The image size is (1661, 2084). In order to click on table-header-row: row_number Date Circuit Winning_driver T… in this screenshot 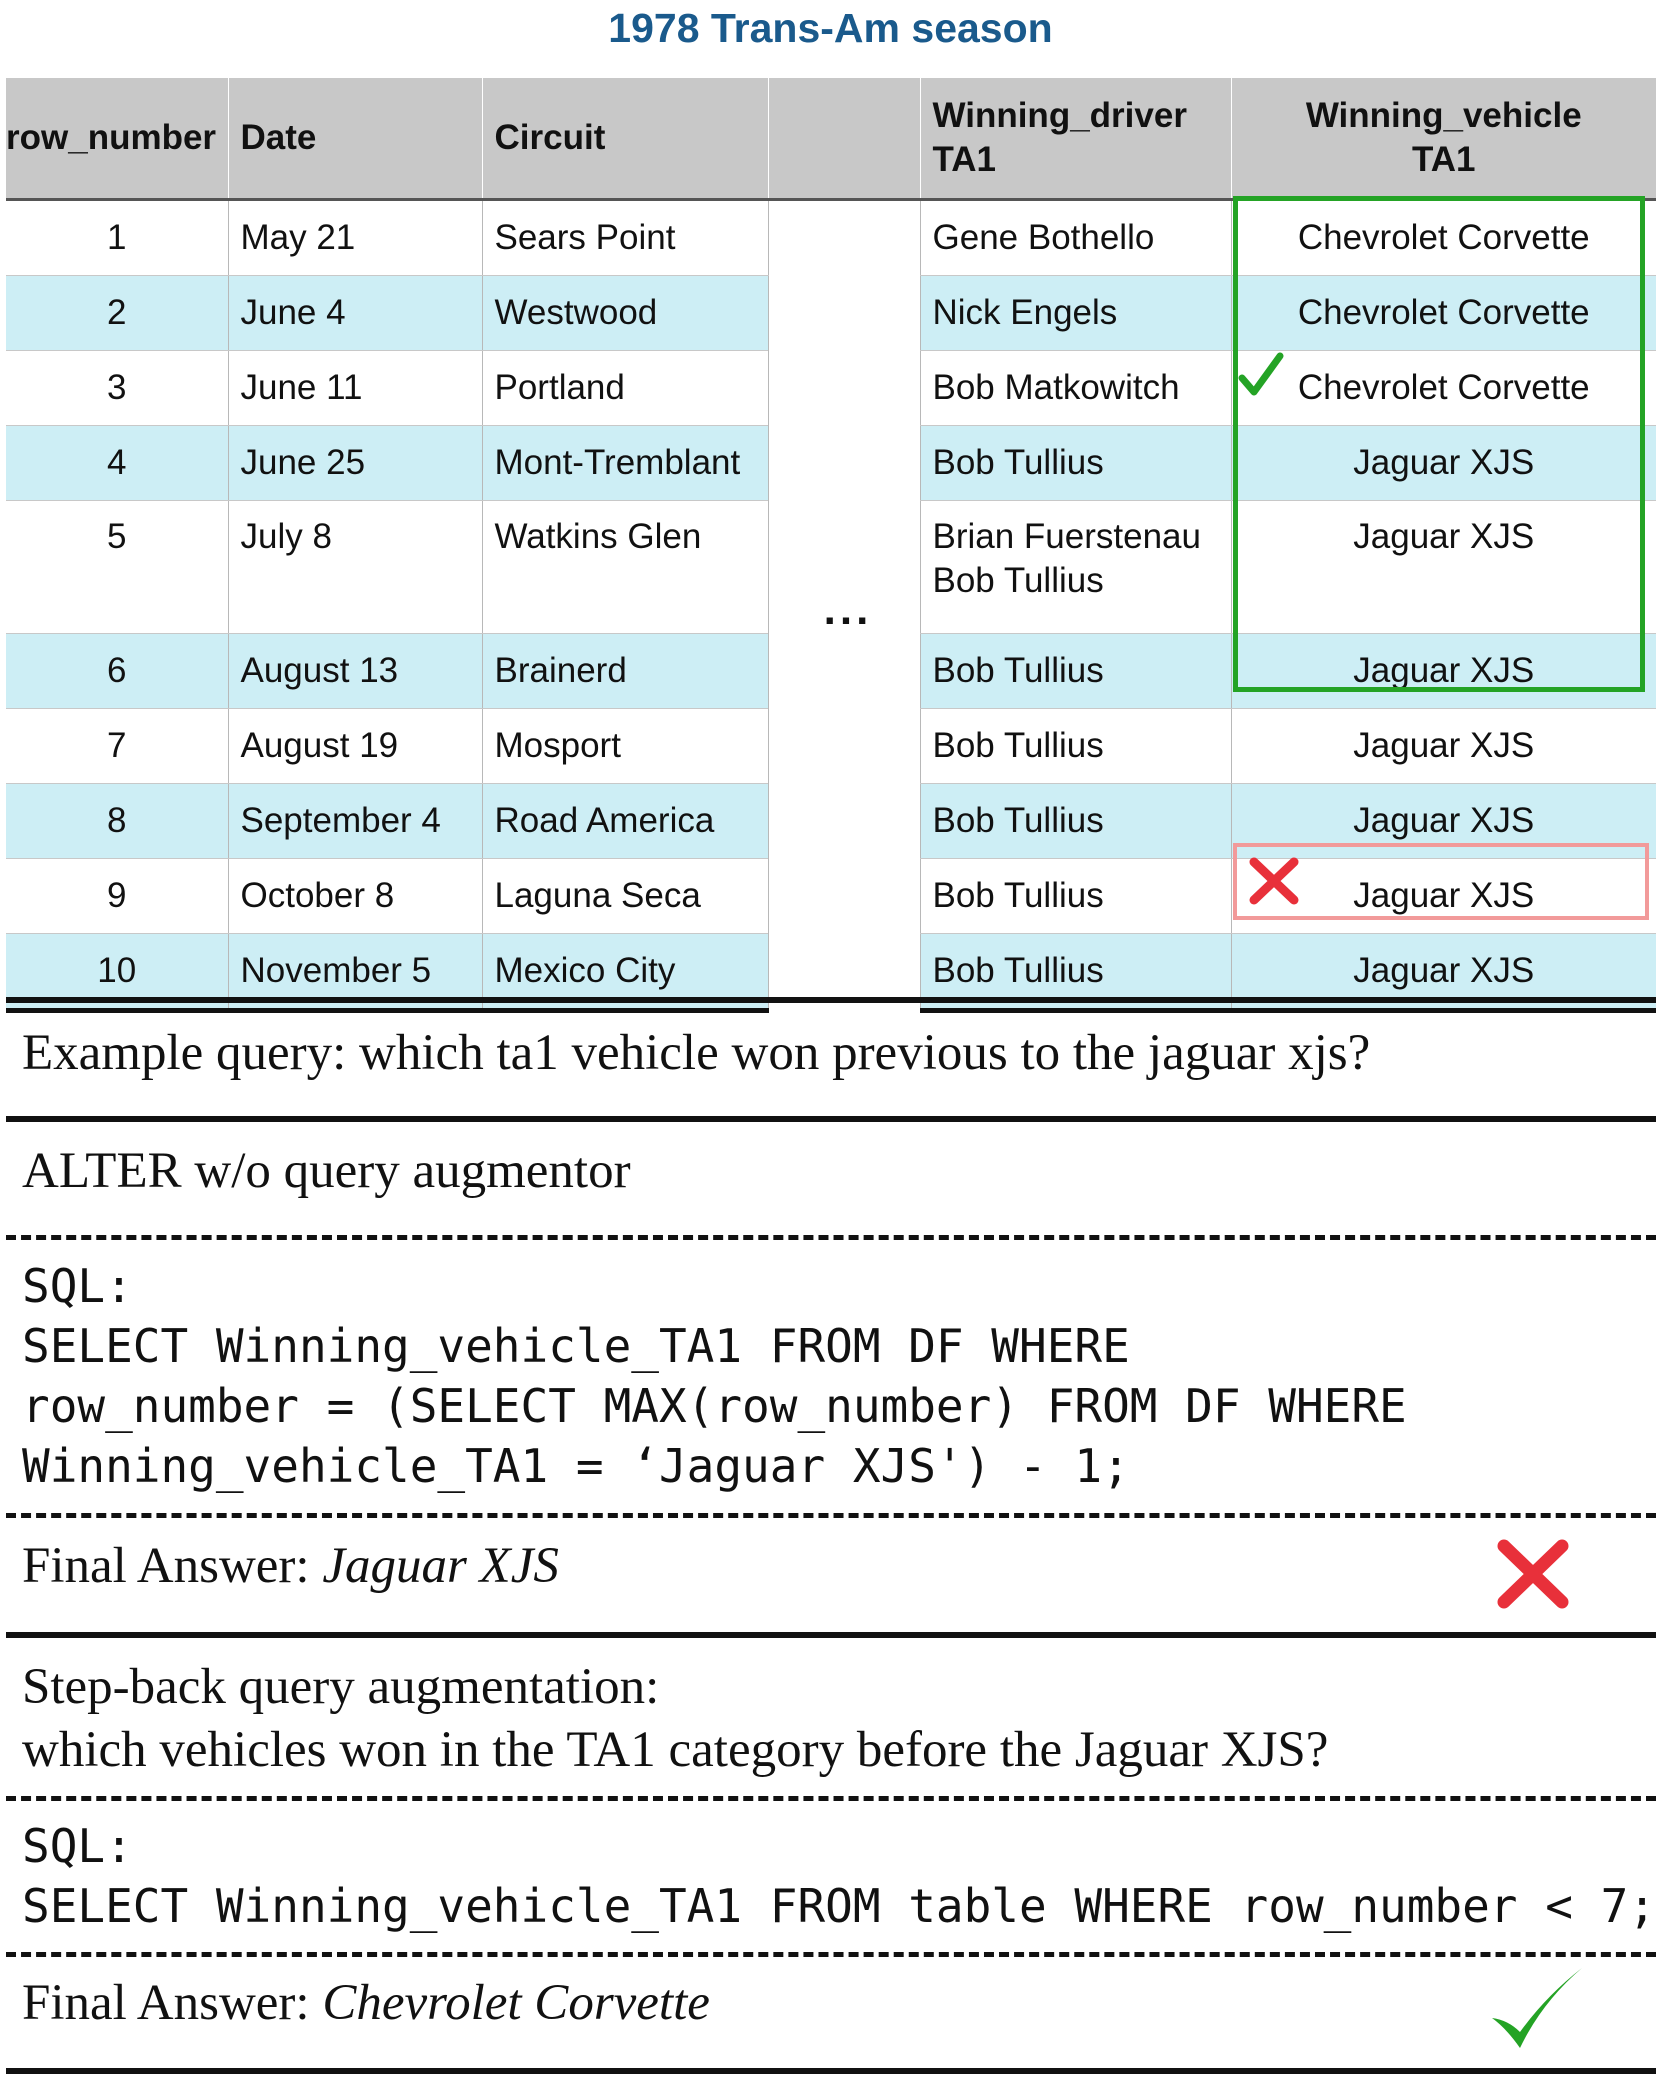, I will do `click(831, 139)`.